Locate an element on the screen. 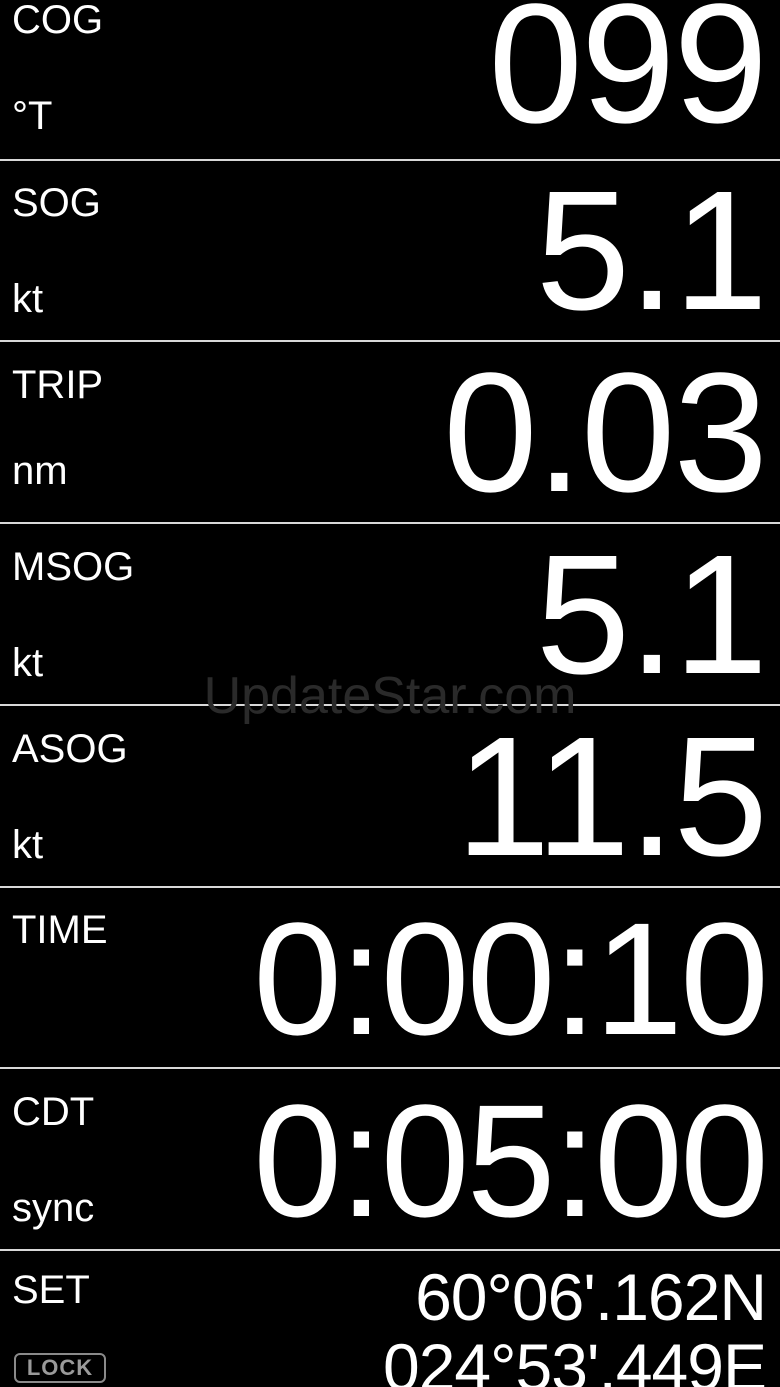  sog-label: SOG is located at coordinates (56, 203).